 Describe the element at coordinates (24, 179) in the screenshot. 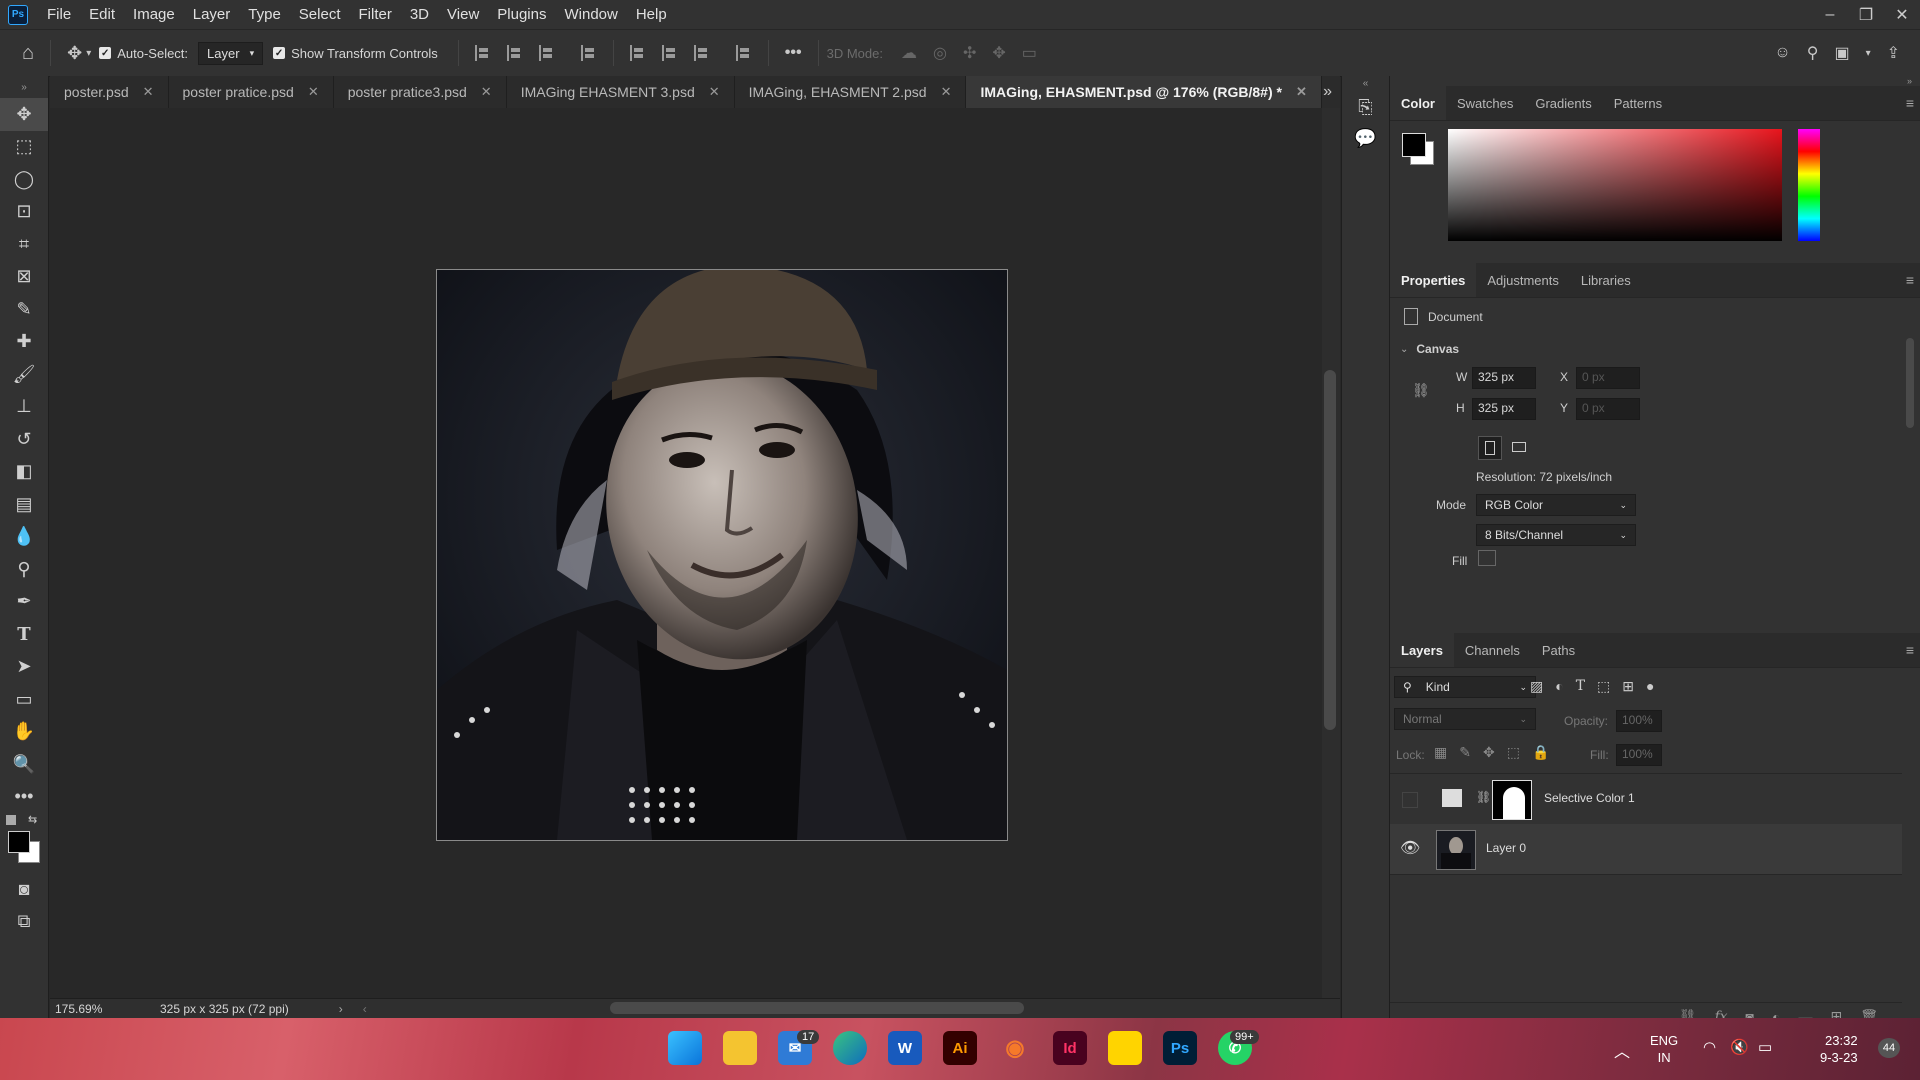

I see `lasso-tool-icon: ◯` at that location.